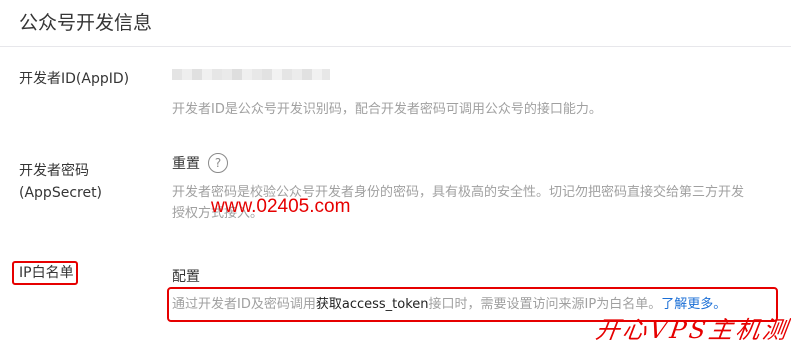  Describe the element at coordinates (281, 206) in the screenshot. I see `site-watermark: www.02405.com` at that location.